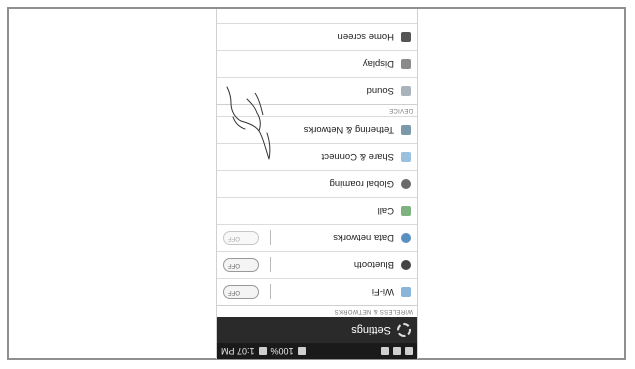 The width and height of the screenshot is (635, 369). I want to click on settings-item-display: Display, so click(317, 63).